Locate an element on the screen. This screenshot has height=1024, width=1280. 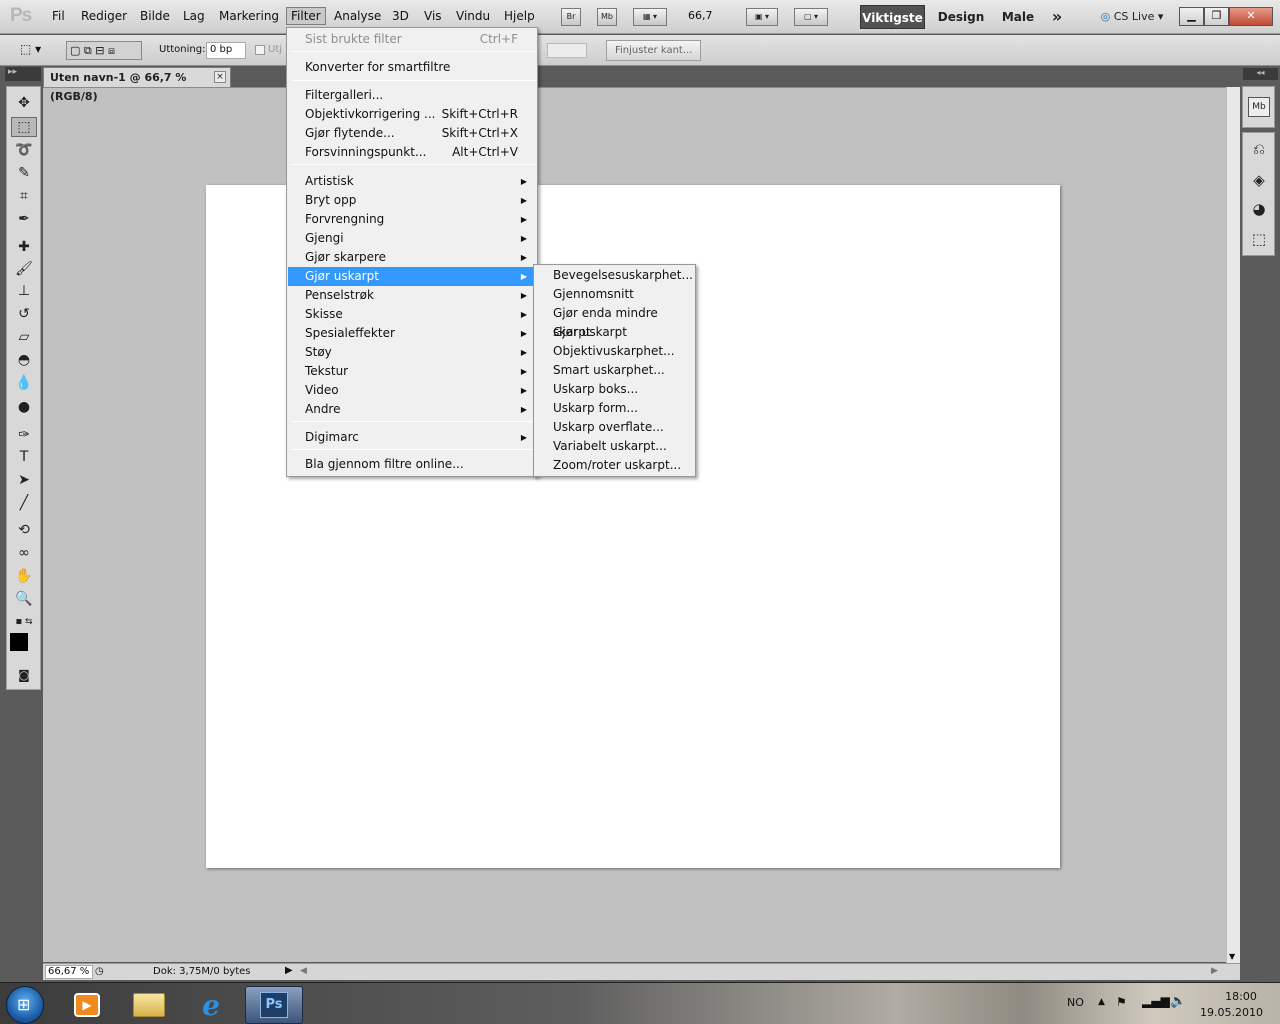
menu-file: Fil is located at coordinates (58, 16).